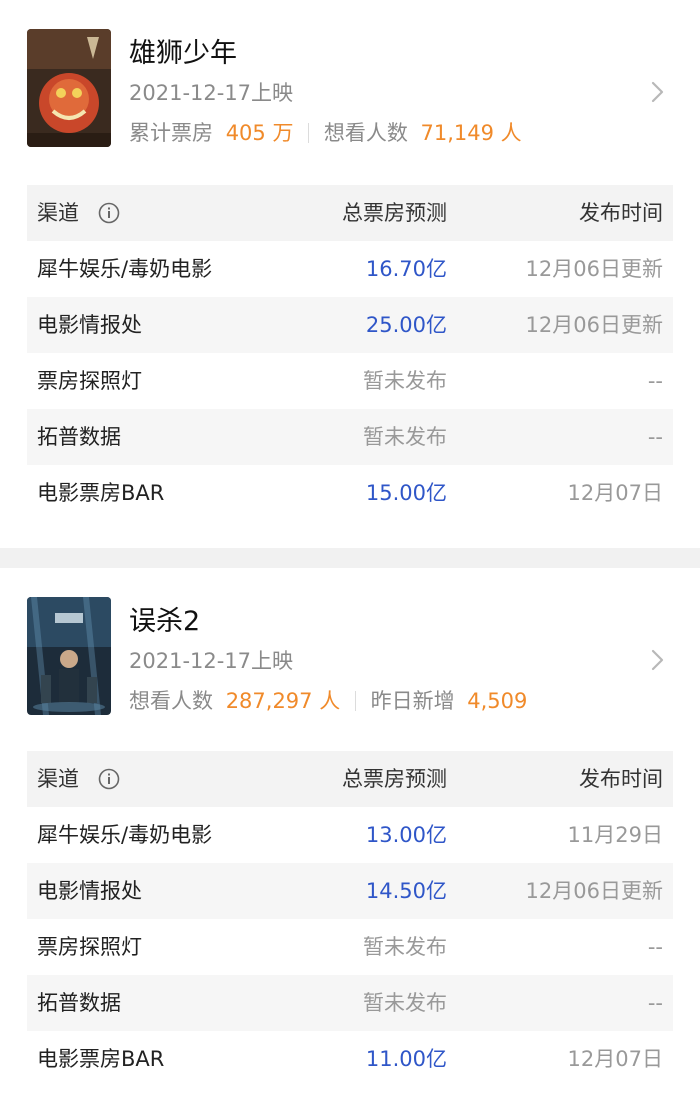 This screenshot has height=1110, width=700. Describe the element at coordinates (497, 701) in the screenshot. I see `stat-value: 4,509` at that location.